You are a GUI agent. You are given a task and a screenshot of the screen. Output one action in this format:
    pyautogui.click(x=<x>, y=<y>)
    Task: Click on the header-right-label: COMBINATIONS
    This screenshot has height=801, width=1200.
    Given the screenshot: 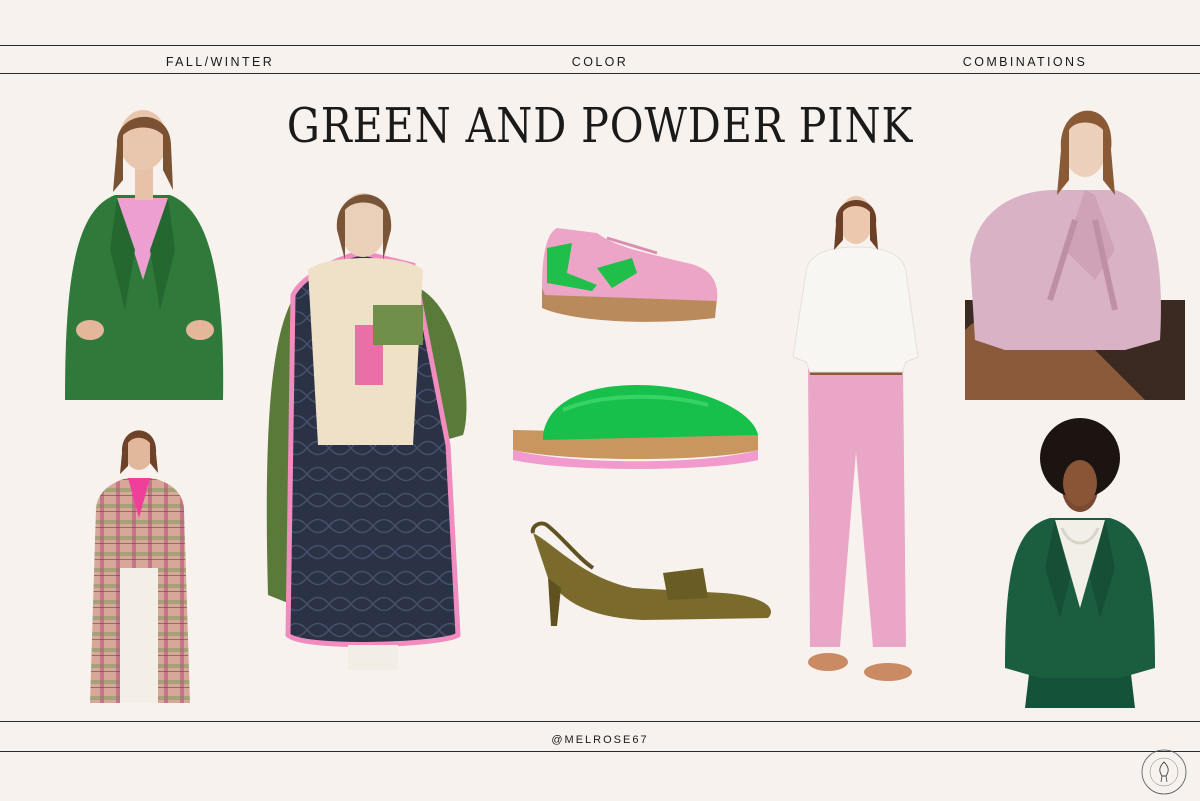 What is the action you would take?
    pyautogui.click(x=1025, y=62)
    